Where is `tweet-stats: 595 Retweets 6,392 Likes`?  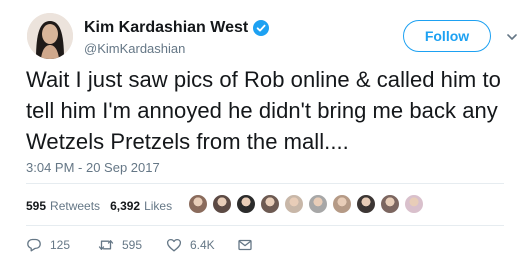 tweet-stats: 595 Retweets 6,392 Likes is located at coordinates (99, 206).